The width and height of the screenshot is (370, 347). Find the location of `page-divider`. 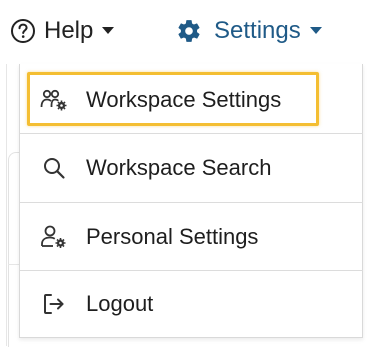

page-divider is located at coordinates (6, 205).